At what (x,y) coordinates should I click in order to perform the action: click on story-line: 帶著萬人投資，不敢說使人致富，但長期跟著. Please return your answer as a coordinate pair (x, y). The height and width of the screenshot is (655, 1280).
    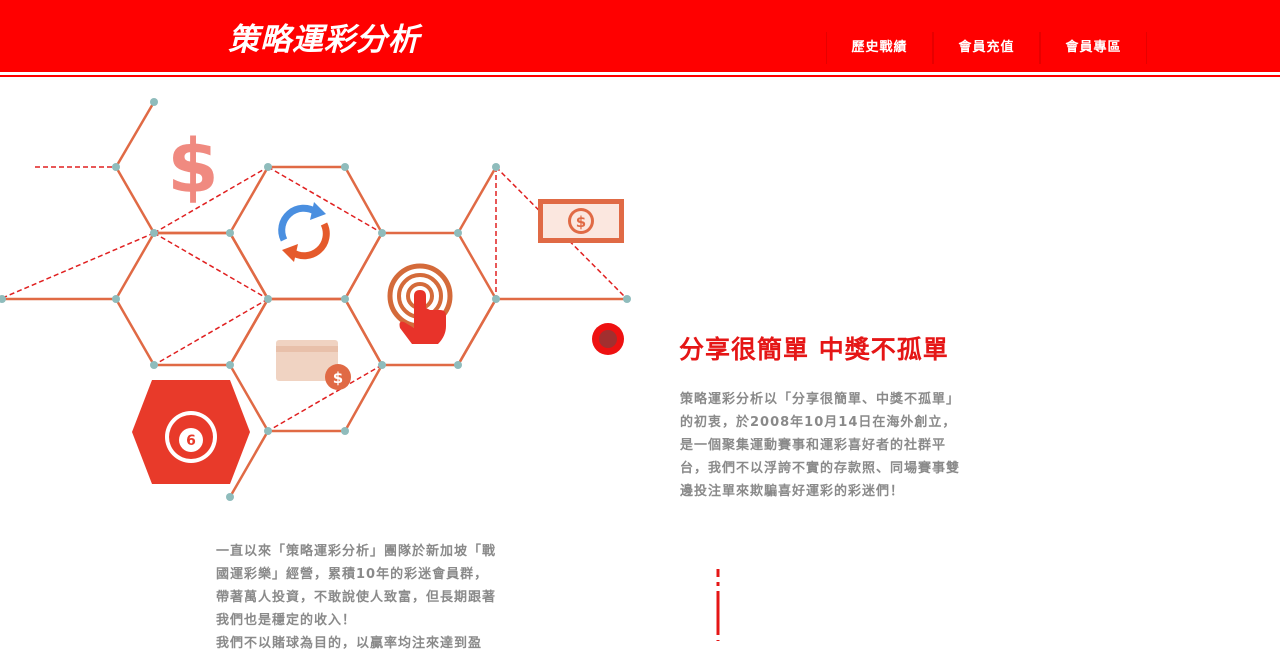
    Looking at the image, I should click on (356, 597).